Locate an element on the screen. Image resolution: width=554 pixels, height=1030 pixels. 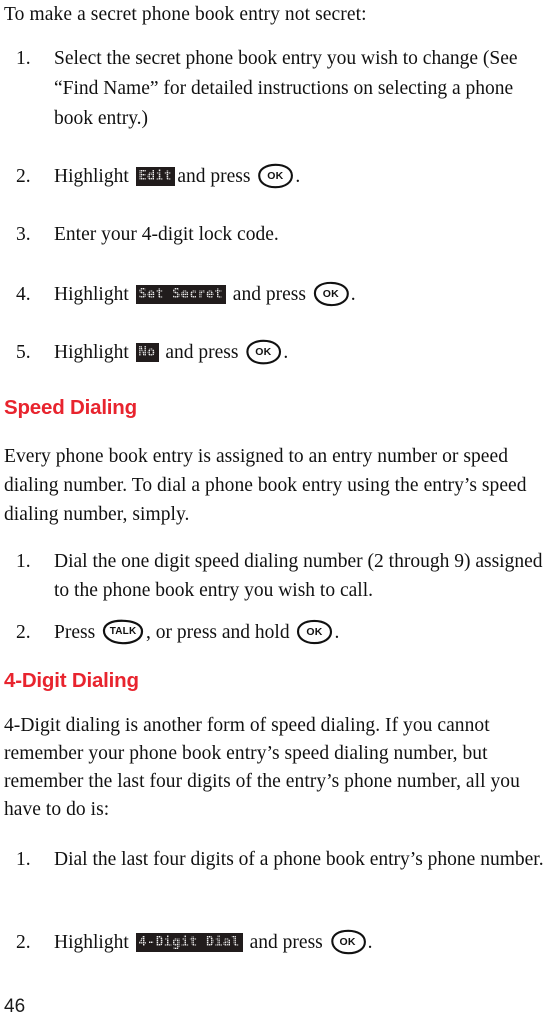
list-item: 2. Highlight Edit and press OK . is located at coordinates (278, 177).